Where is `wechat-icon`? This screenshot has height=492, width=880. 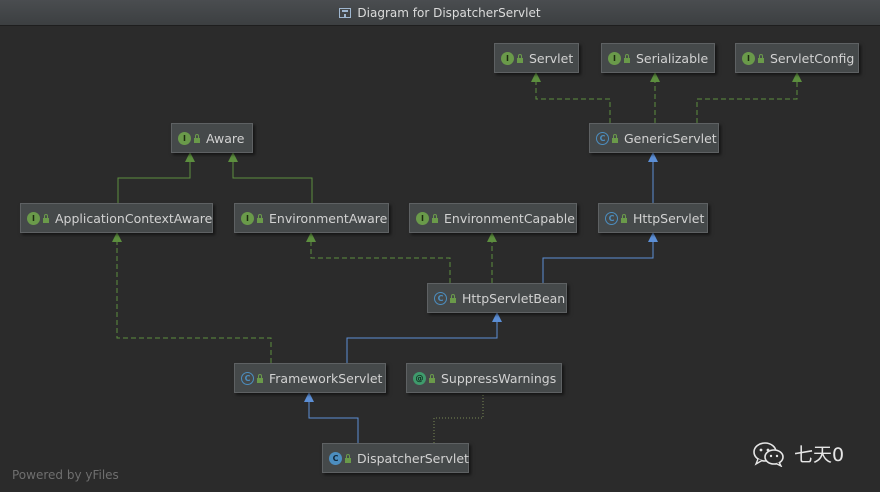 wechat-icon is located at coordinates (768, 454).